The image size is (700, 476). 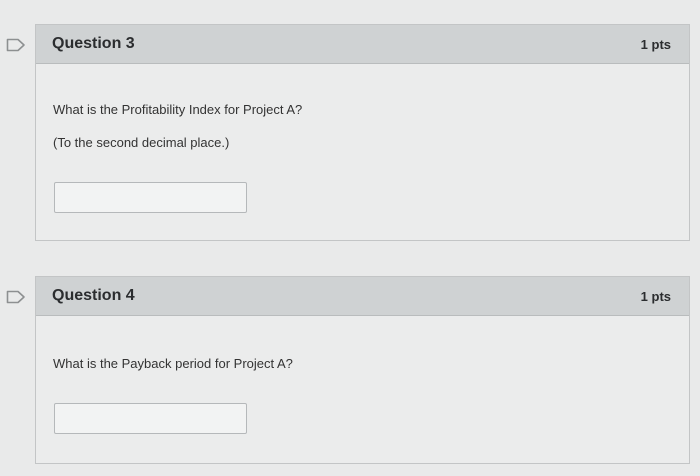 What do you see at coordinates (362, 44) in the screenshot?
I see `question-header: Question 3 1 pts` at bounding box center [362, 44].